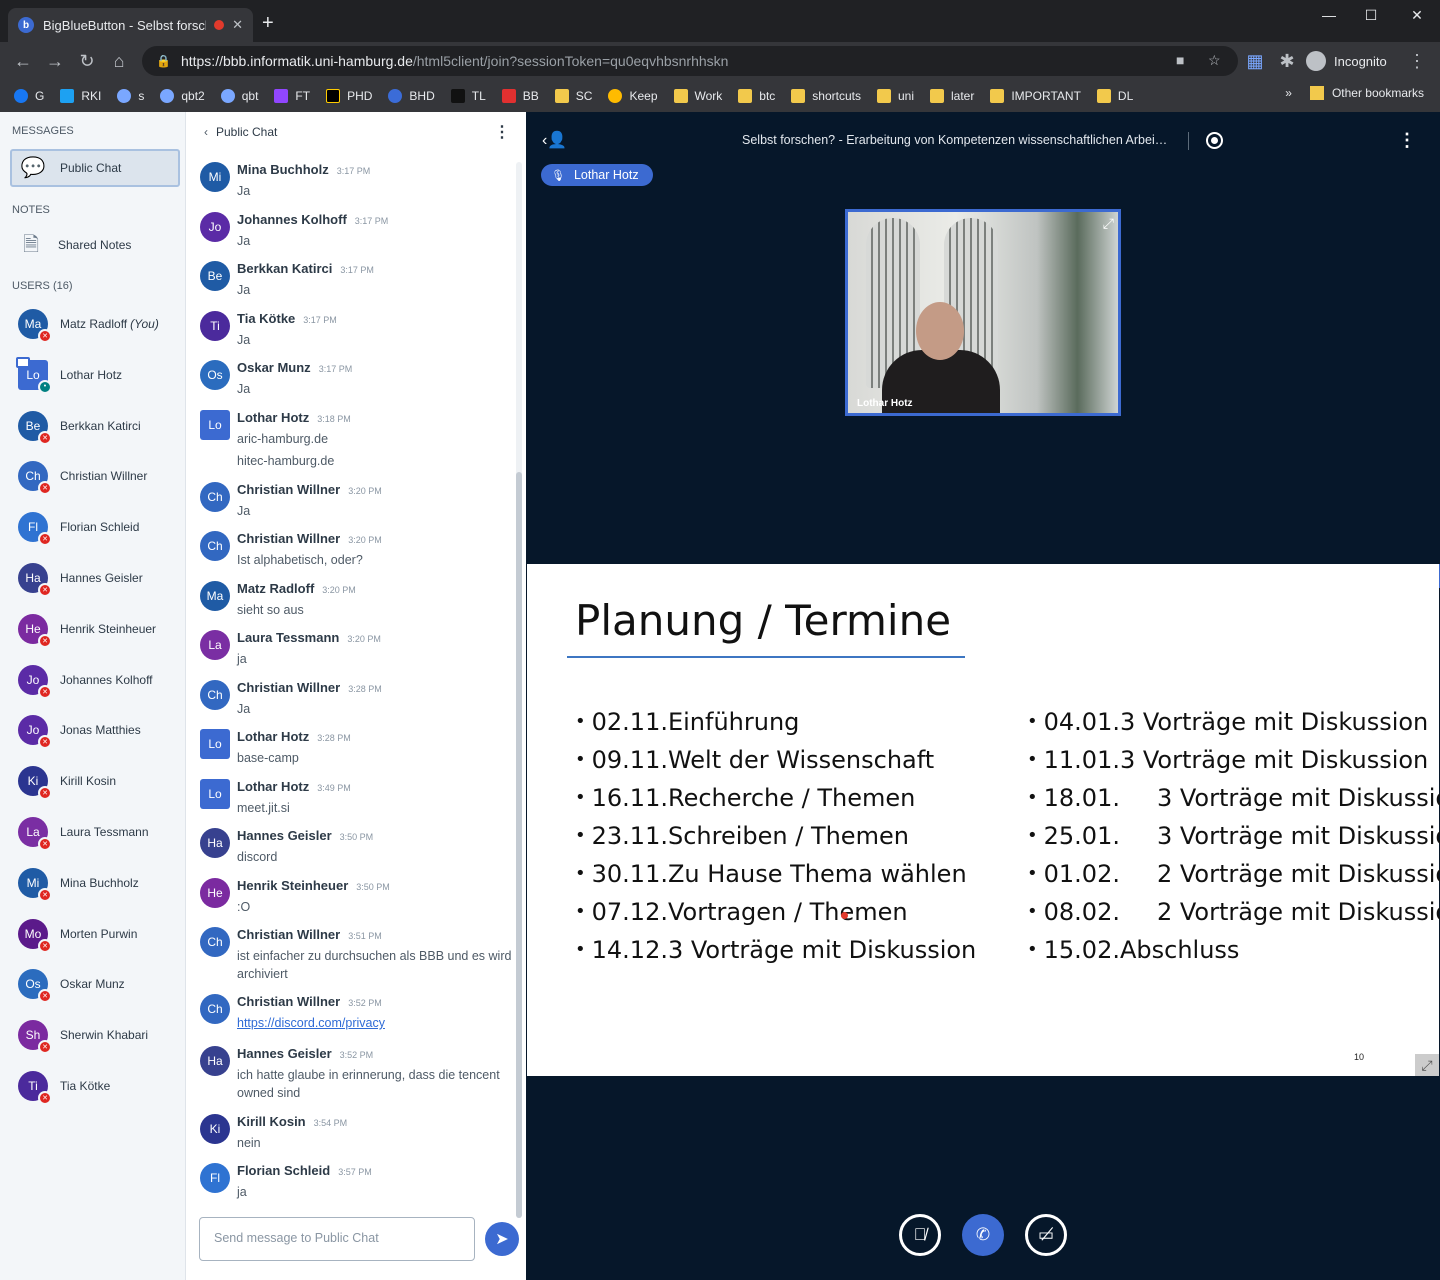  What do you see at coordinates (1255, 61) in the screenshot?
I see `extension-icon: ▦` at bounding box center [1255, 61].